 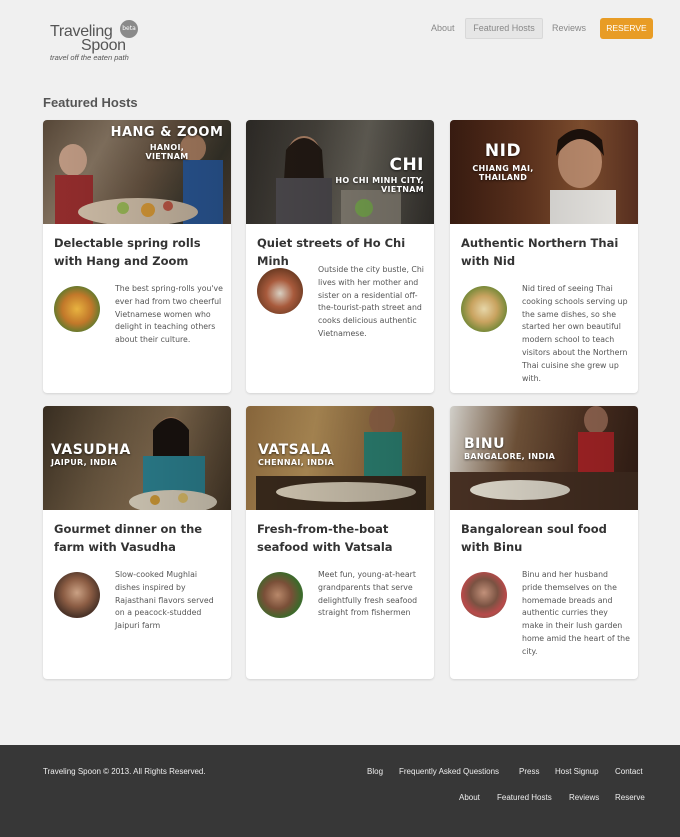 What do you see at coordinates (379, 184) in the screenshot?
I see `host-location-label: HO CHI MINH CITY, VIETNAM` at bounding box center [379, 184].